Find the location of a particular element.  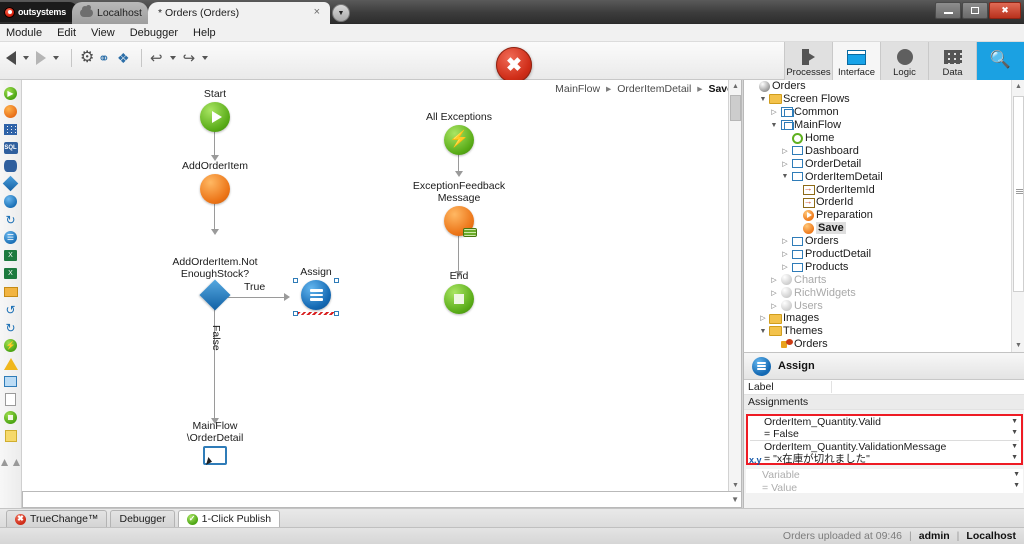

tree-item-mainflow: ▼ MainFlow is located at coordinates (884, 125).